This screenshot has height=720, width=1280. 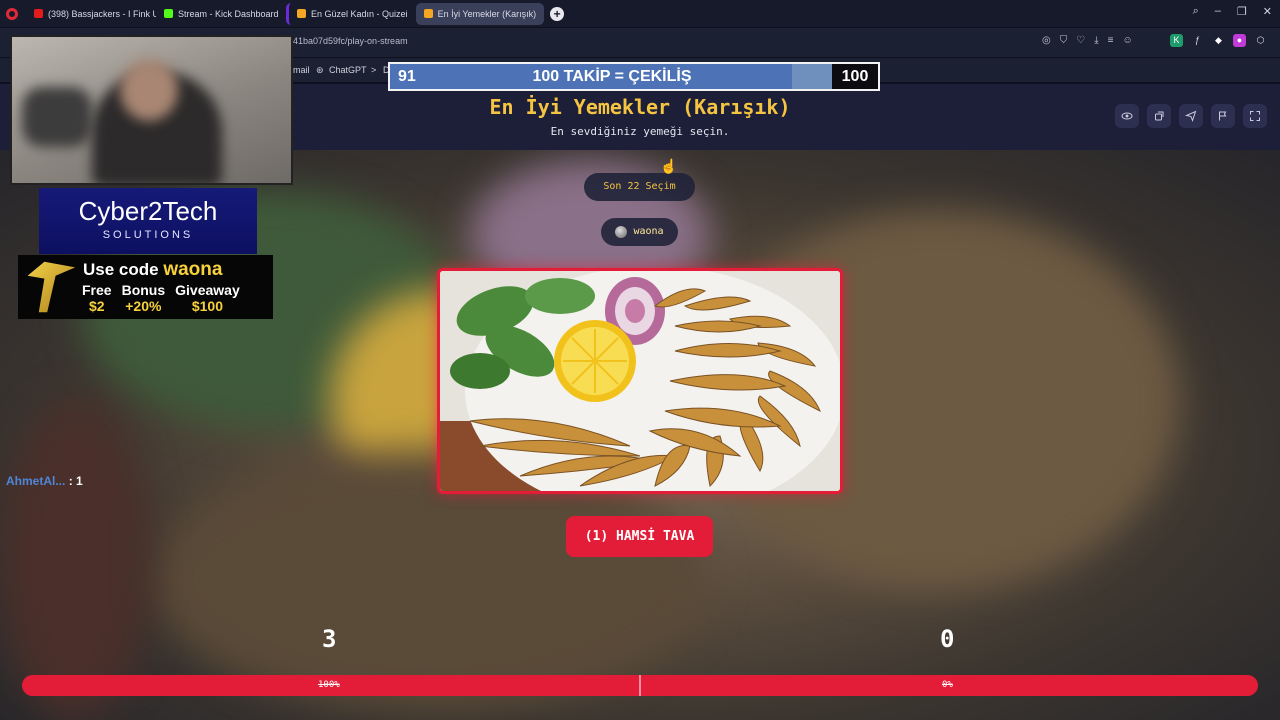 I want to click on new-tab-button: +, so click(x=557, y=13).